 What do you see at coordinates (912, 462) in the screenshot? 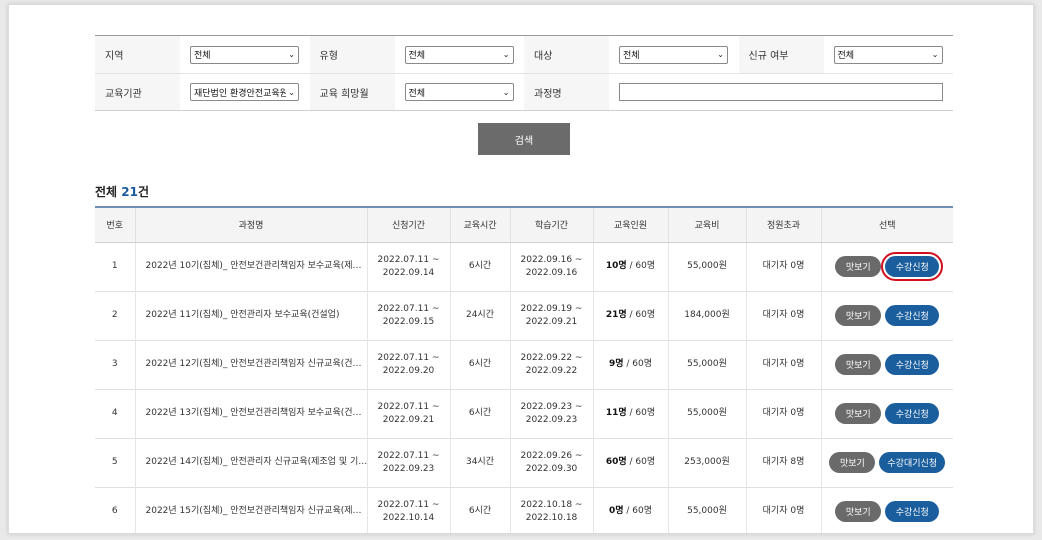
I see `waitlist-apply-button: 수강대기신청` at bounding box center [912, 462].